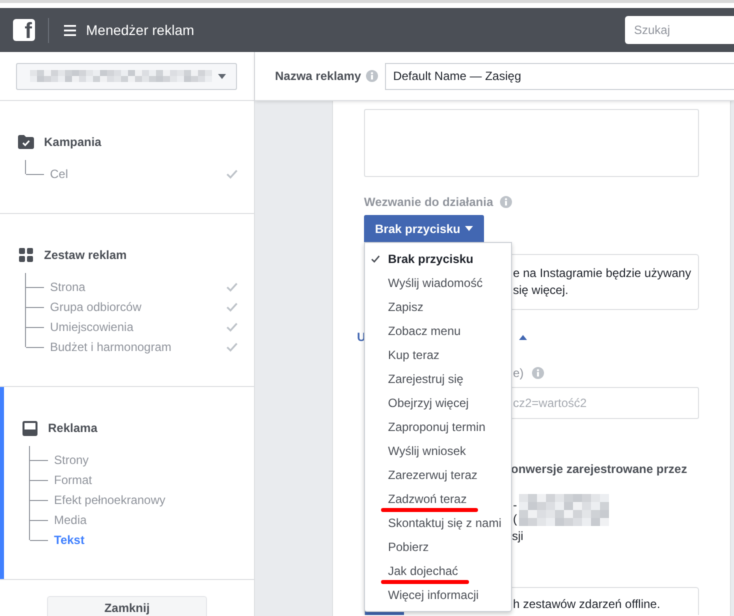 The width and height of the screenshot is (734, 616). What do you see at coordinates (73, 428) in the screenshot?
I see `section-title: Reklama` at bounding box center [73, 428].